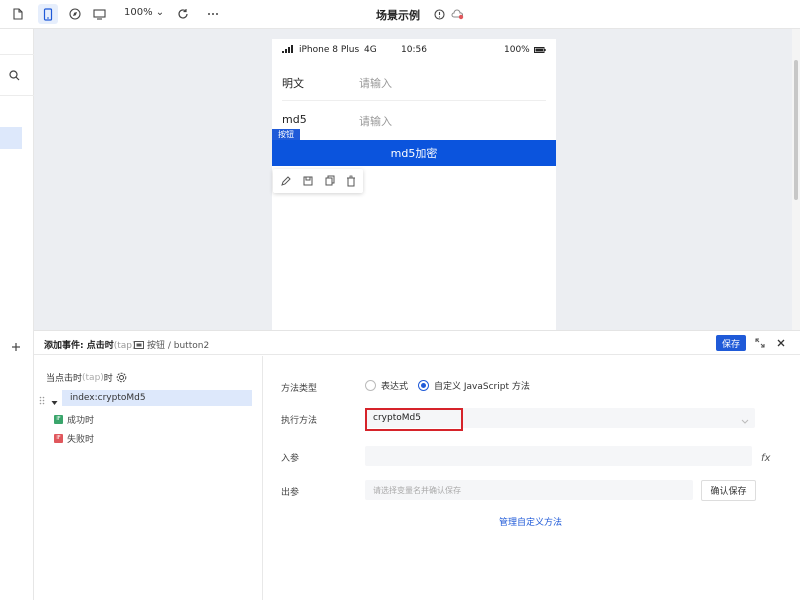 This screenshot has width=800, height=600. I want to click on event-tree: 当点击时 (tap) 时 index:cryptoMd5 IF 成功时 IF 失败时, so click(148, 478).